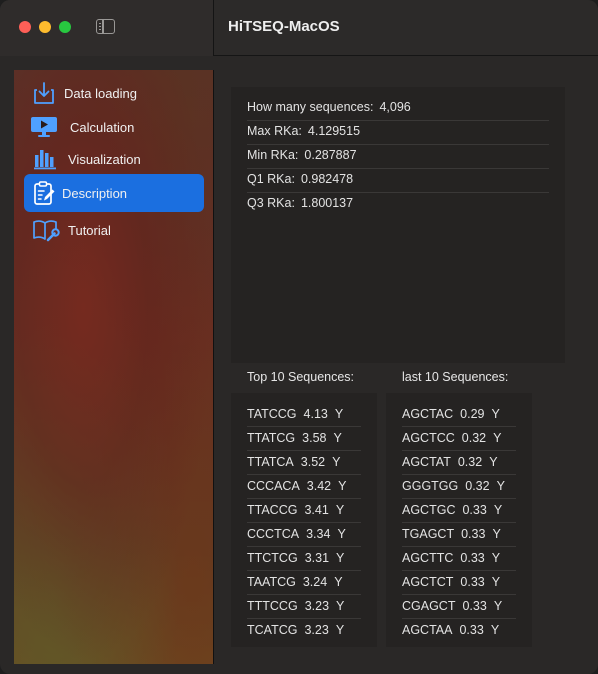 The height and width of the screenshot is (674, 598). I want to click on minimize-window-button, so click(45, 27).